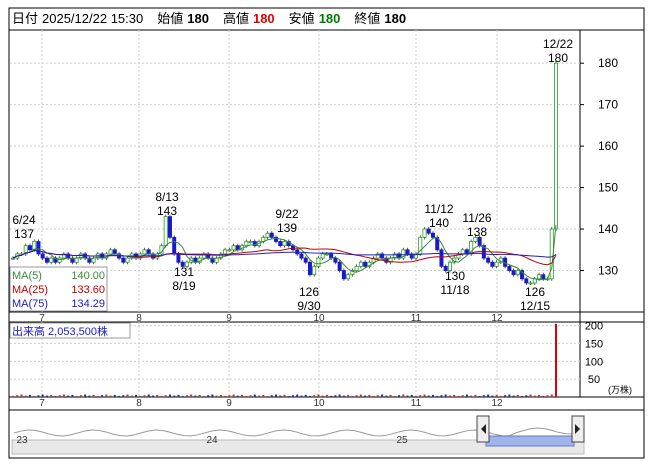  What do you see at coordinates (184, 272) in the screenshot?
I see `annotation-price: 131` at bounding box center [184, 272].